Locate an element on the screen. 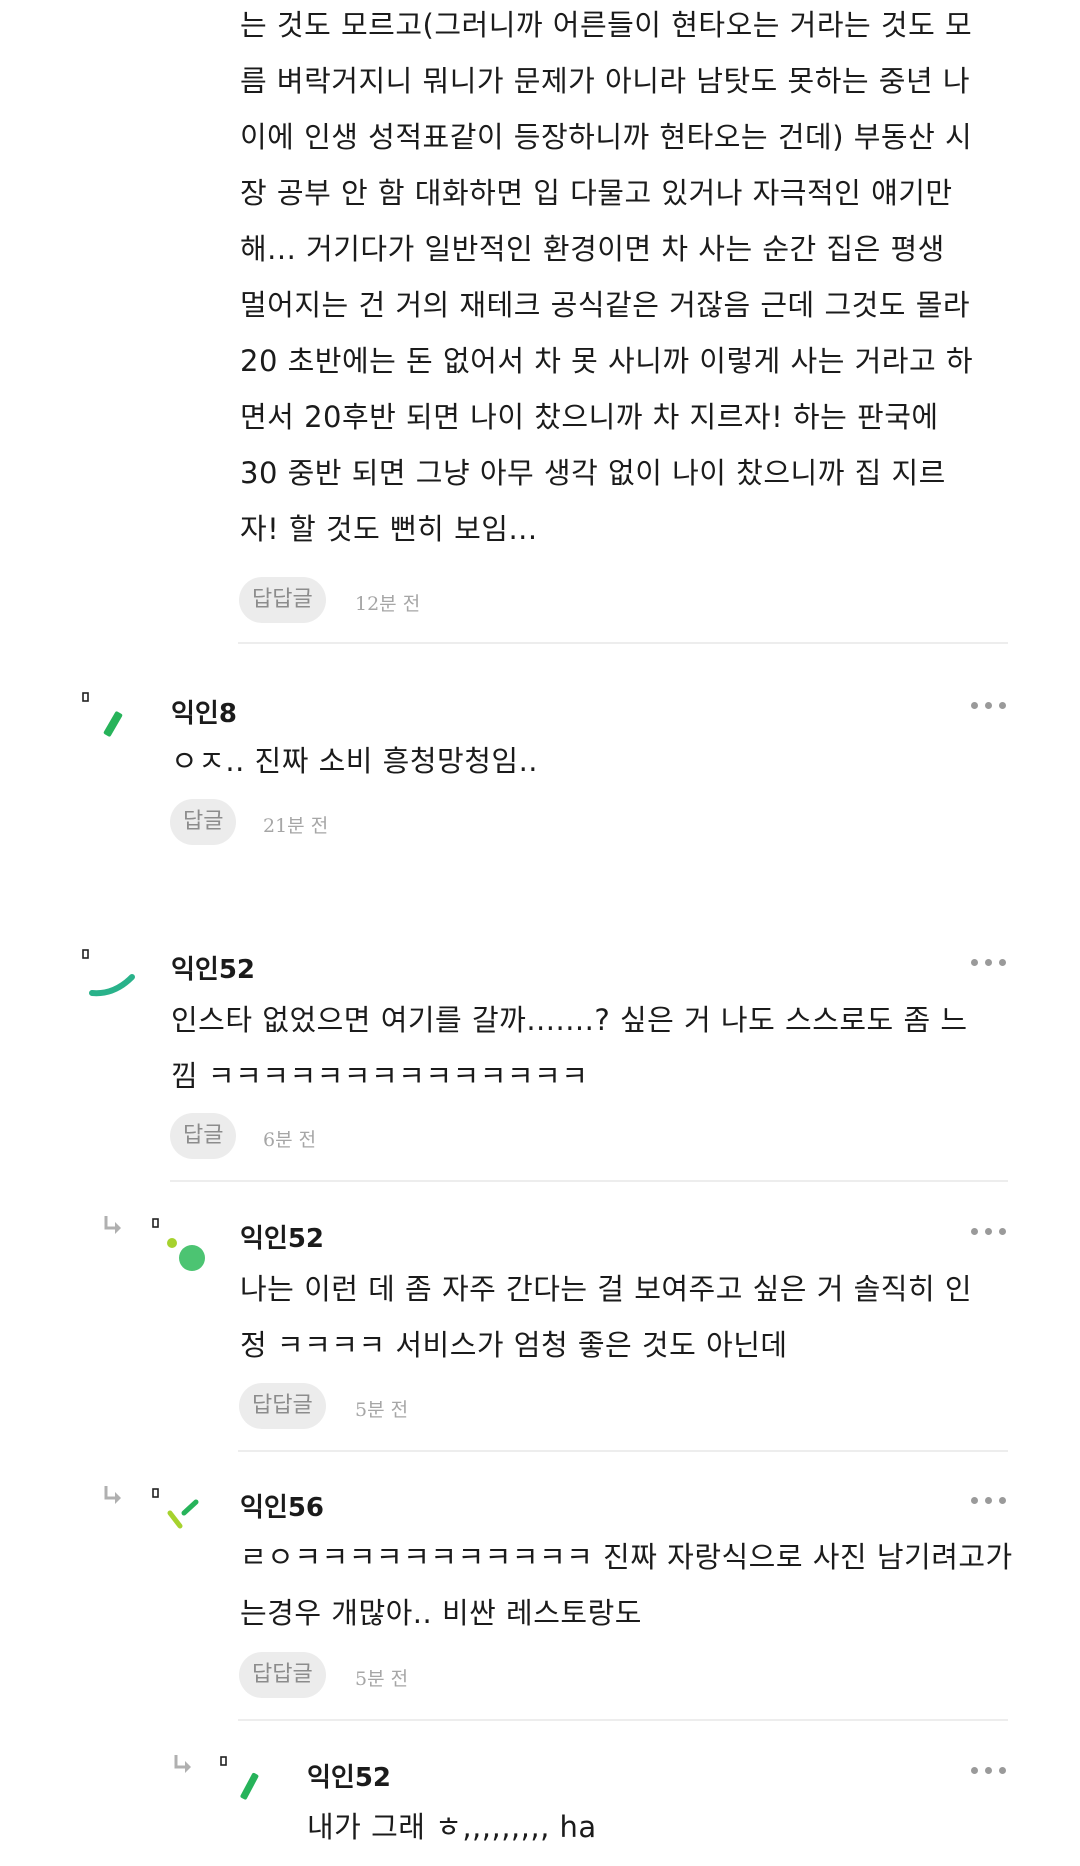 This screenshot has height=1866, width=1080. author-name: 익인56 is located at coordinates (282, 1508).